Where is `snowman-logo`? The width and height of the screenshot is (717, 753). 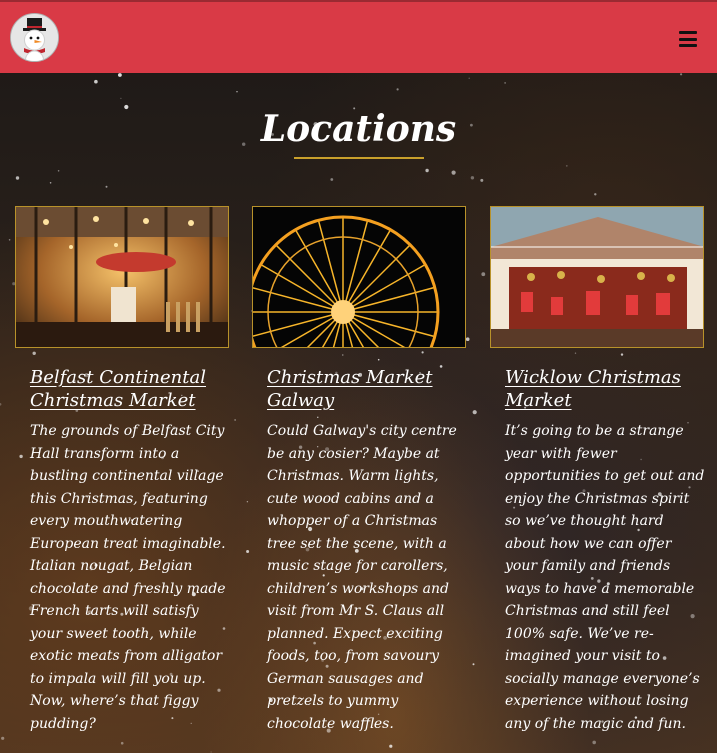
snowman-logo is located at coordinates (34, 37).